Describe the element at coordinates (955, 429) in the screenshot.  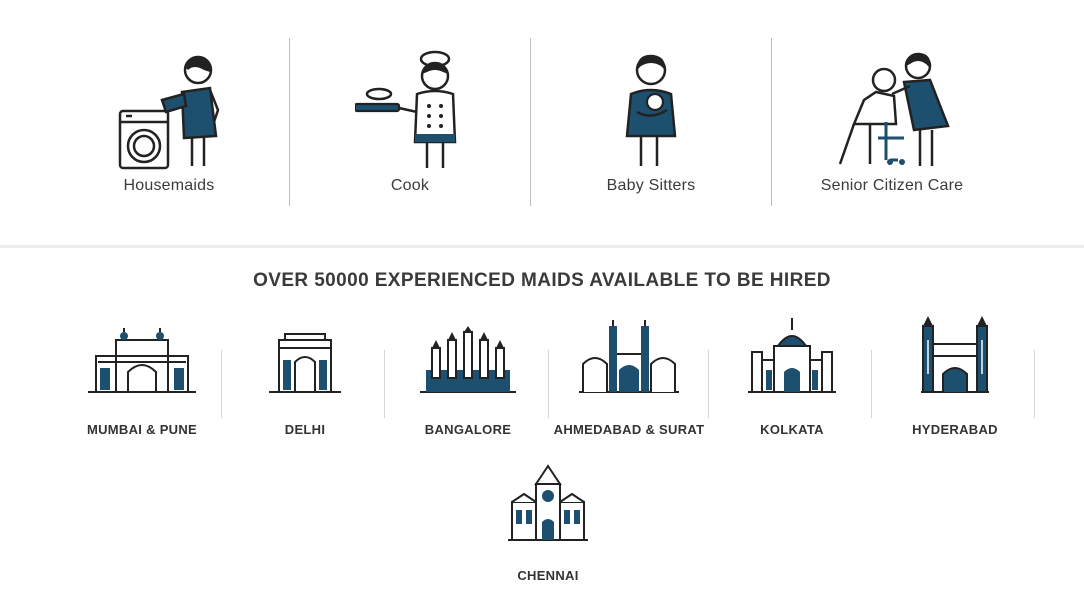
I see `city-label: HYDERABAD` at that location.